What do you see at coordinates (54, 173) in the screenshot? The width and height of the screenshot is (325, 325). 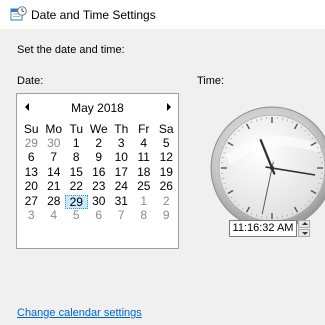 I see `calendar-day: 14` at bounding box center [54, 173].